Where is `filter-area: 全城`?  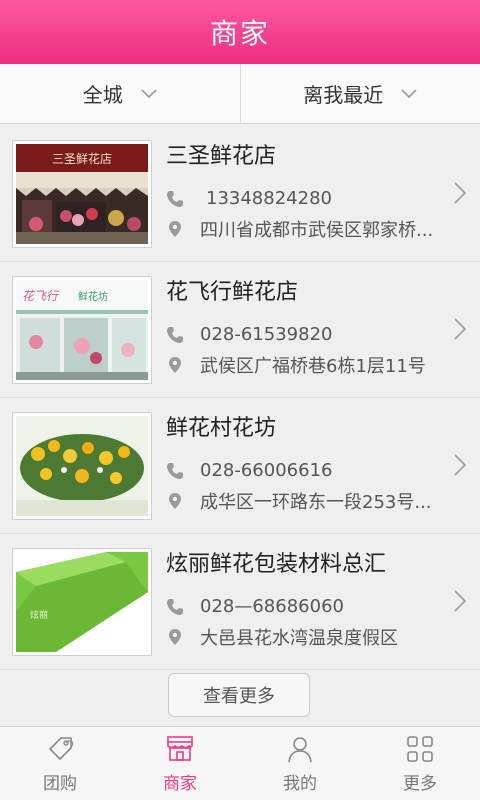
filter-area: 全城 is located at coordinates (120, 93).